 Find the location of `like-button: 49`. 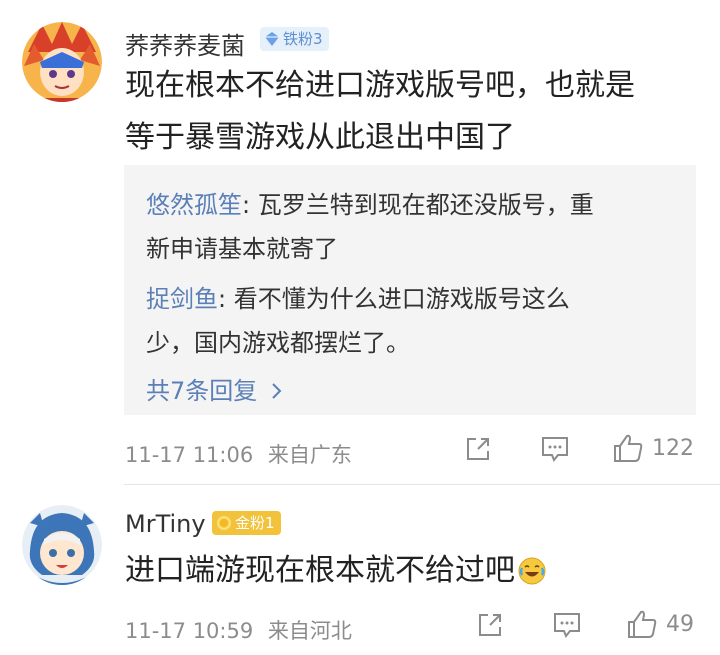

like-button: 49 is located at coordinates (660, 624).